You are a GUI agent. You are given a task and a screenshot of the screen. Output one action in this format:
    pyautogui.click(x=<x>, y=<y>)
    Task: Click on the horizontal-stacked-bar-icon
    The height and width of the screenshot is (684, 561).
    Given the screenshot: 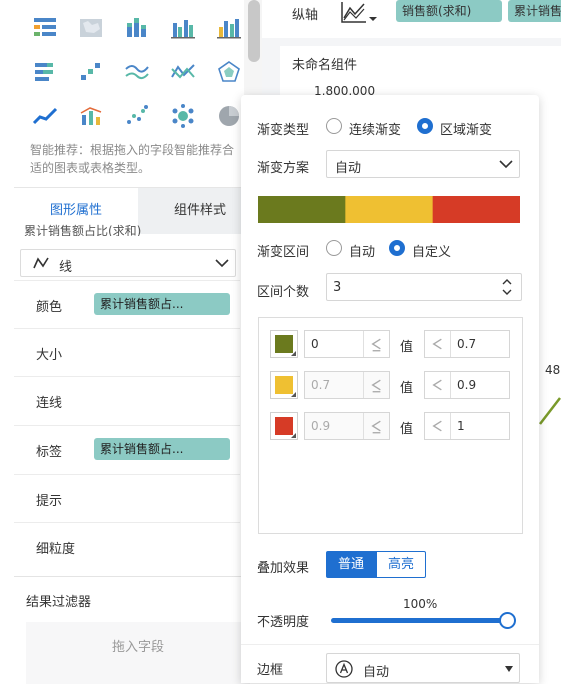 What is the action you would take?
    pyautogui.click(x=45, y=72)
    